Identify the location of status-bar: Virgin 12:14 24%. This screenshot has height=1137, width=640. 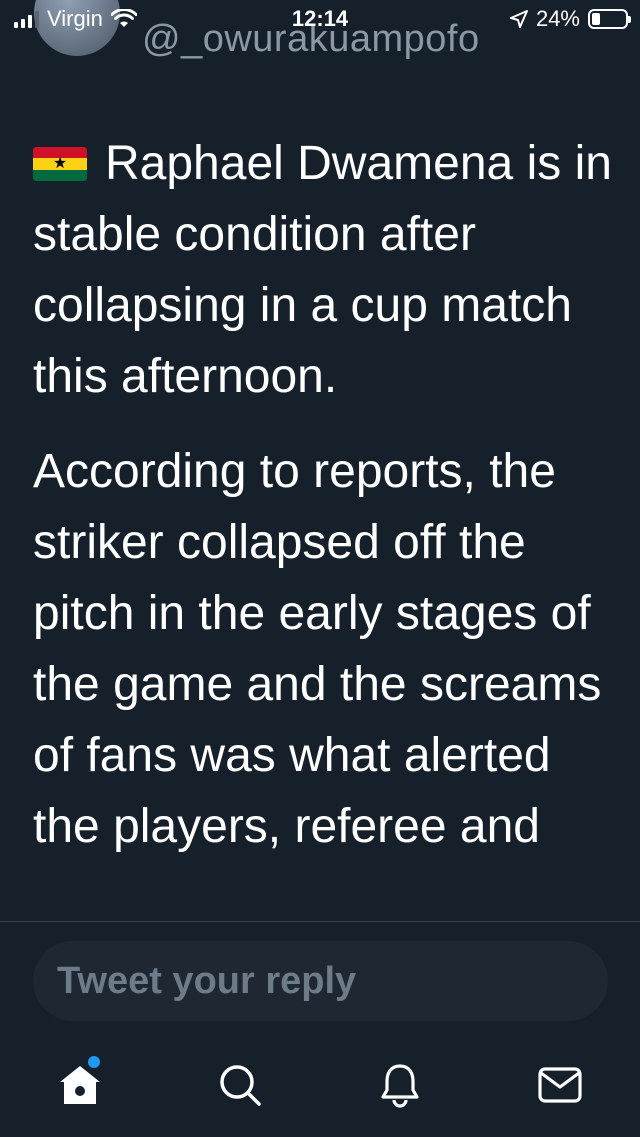
(320, 20).